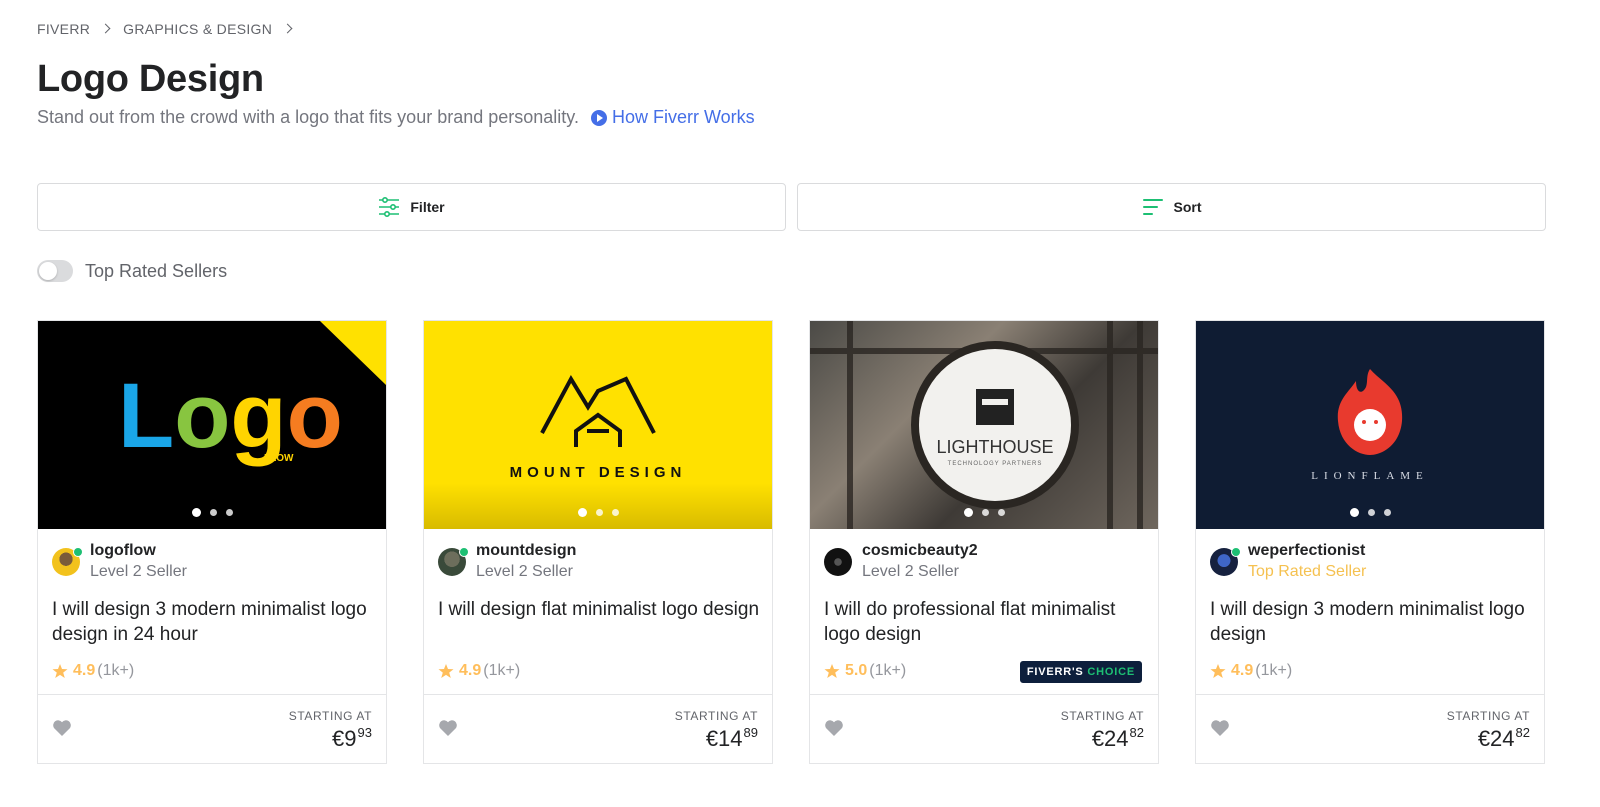 The image size is (1600, 807). What do you see at coordinates (750, 732) in the screenshot?
I see `price-cents: 89` at bounding box center [750, 732].